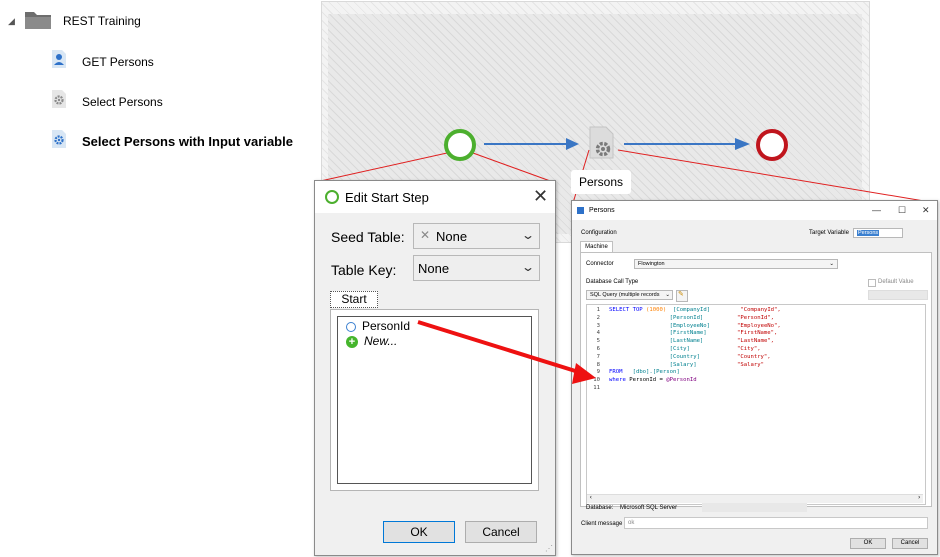 The height and width of the screenshot is (557, 940). Describe the element at coordinates (602, 210) in the screenshot. I see `persons-dialog-title: Persons` at that location.